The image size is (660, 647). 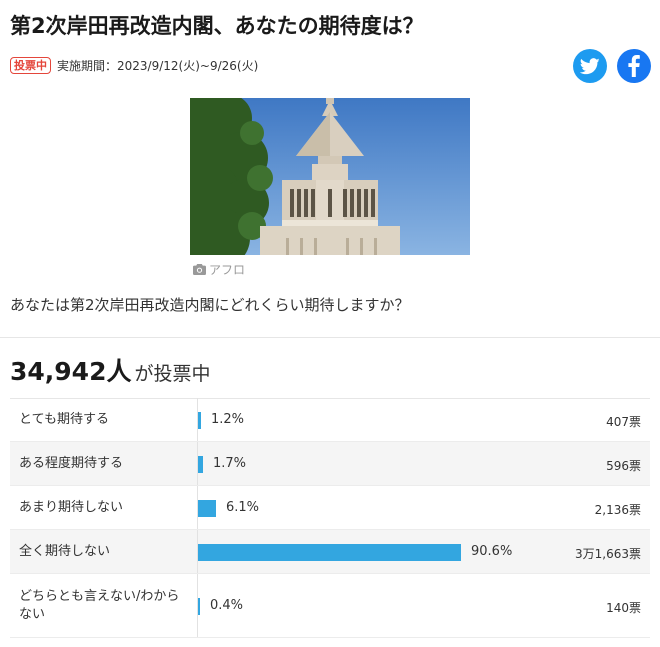 What do you see at coordinates (65, 551) in the screenshot?
I see `result-option-label: 全く期待しない` at bounding box center [65, 551].